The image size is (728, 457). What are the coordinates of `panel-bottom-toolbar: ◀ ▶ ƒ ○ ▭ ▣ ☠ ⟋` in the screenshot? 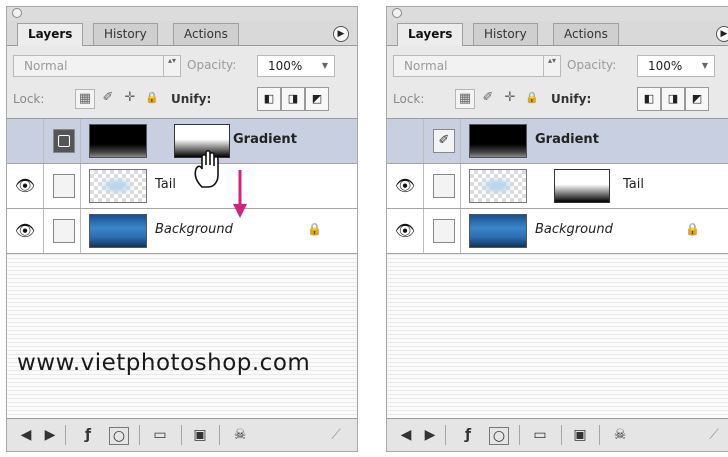 It's located at (182, 434).